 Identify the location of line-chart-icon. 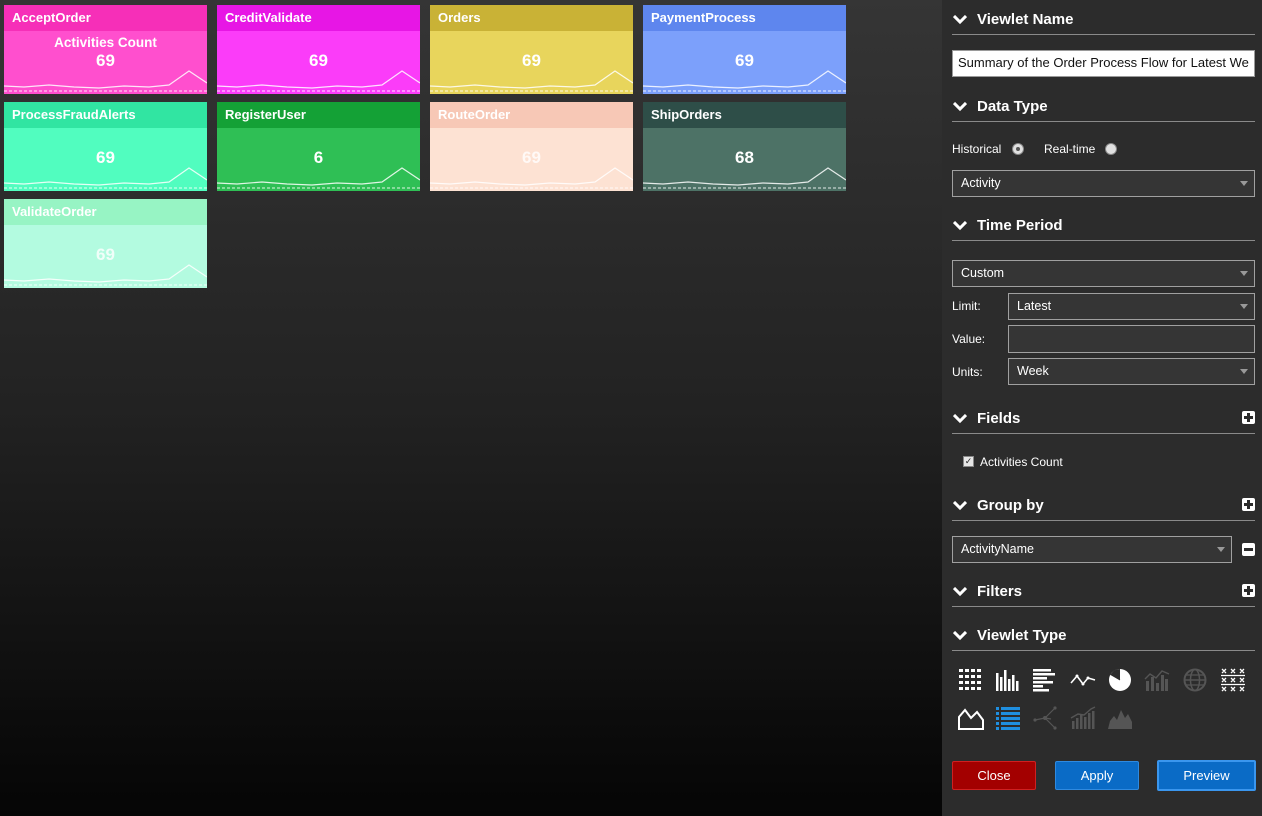
(1083, 680).